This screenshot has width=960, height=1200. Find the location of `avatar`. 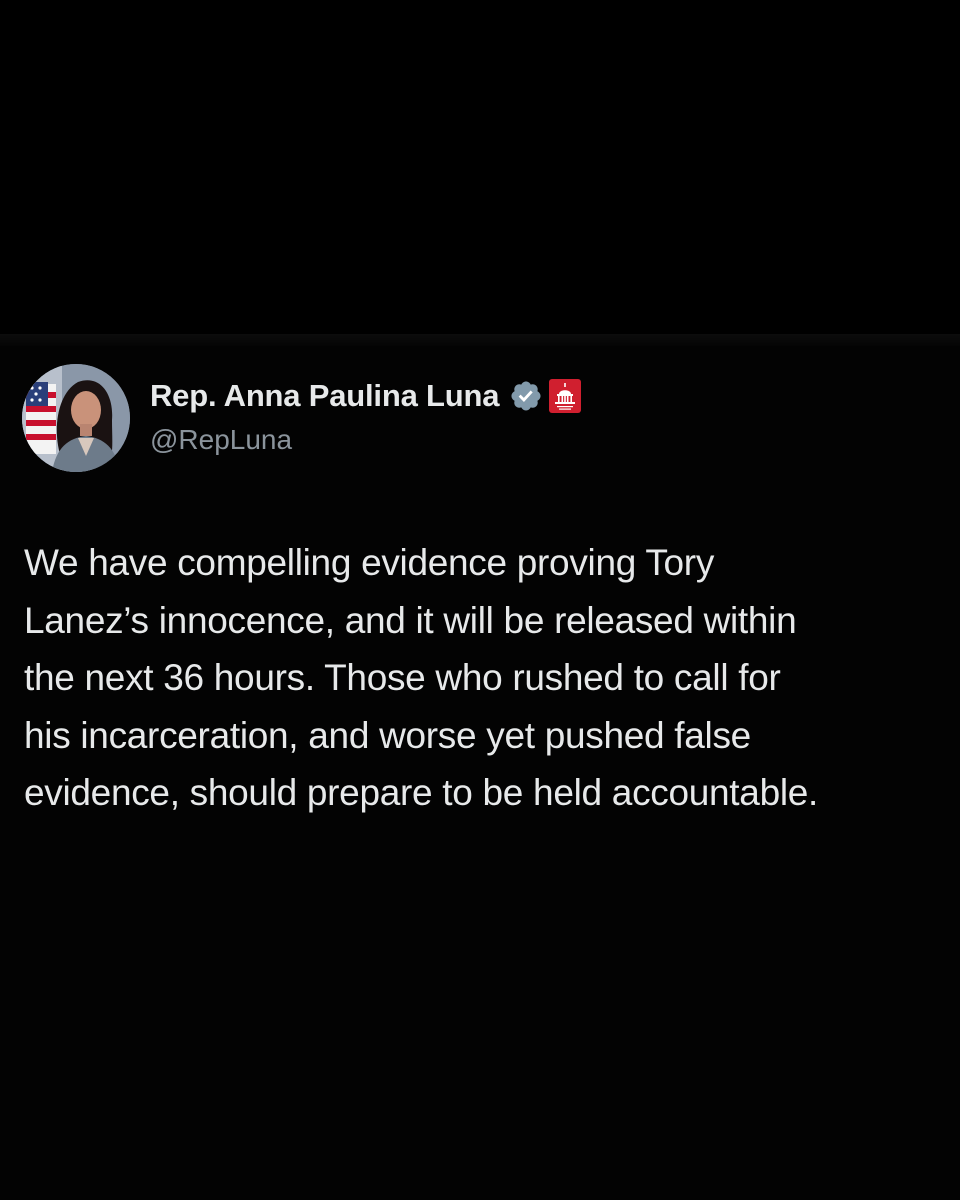

avatar is located at coordinates (76, 418).